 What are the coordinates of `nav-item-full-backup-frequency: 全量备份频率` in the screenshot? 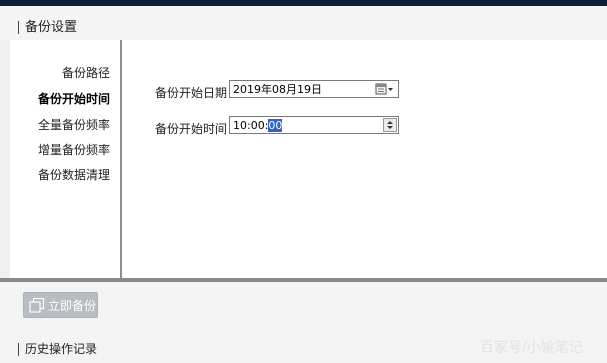 It's located at (74, 124).